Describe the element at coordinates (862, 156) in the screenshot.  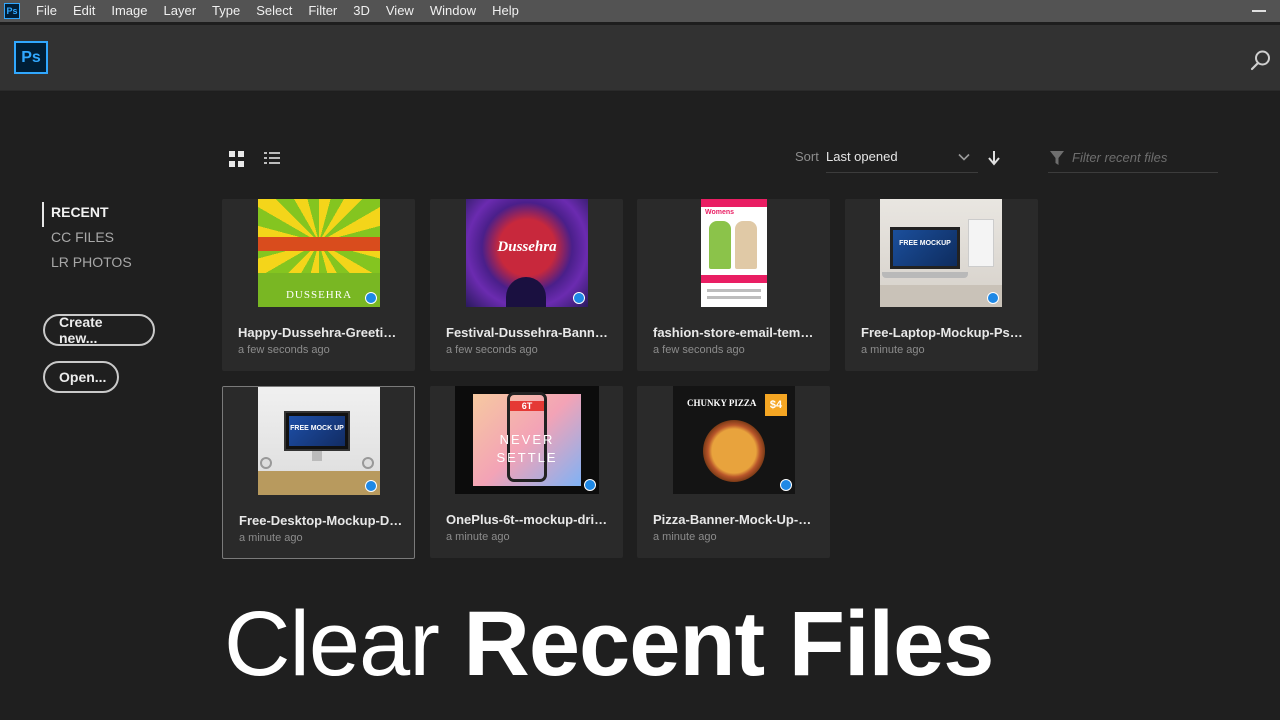
I see `sort-value: Last opened` at that location.